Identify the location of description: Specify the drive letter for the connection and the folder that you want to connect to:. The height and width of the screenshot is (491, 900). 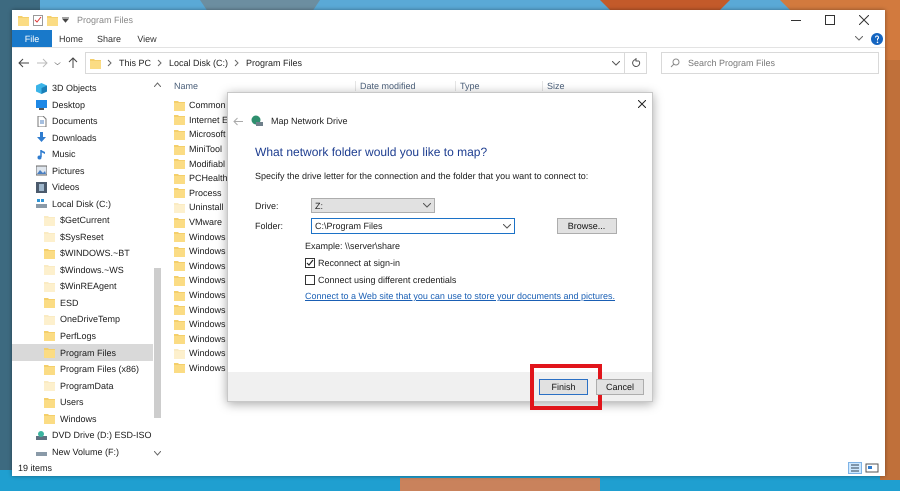
(422, 176).